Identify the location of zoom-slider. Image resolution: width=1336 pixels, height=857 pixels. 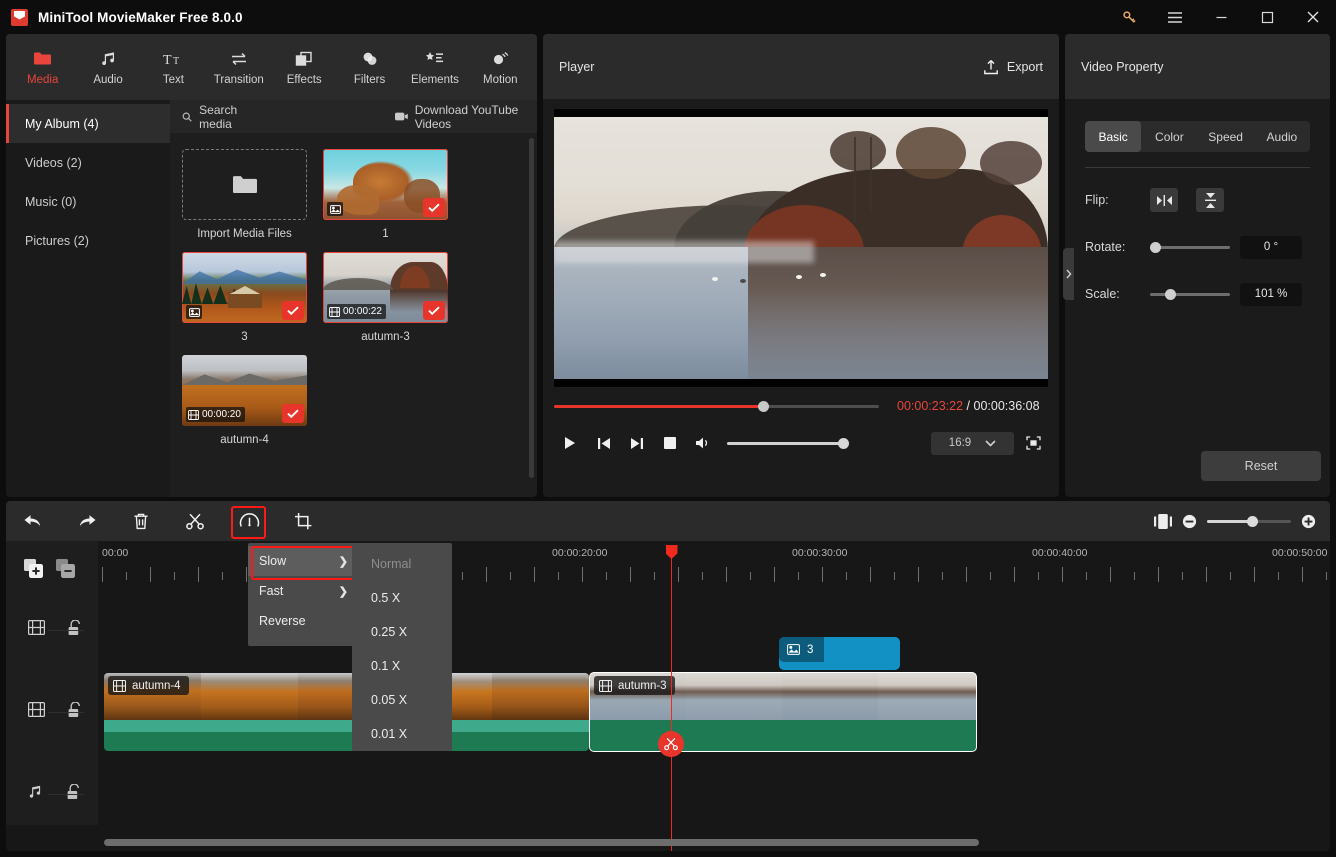
(1249, 521).